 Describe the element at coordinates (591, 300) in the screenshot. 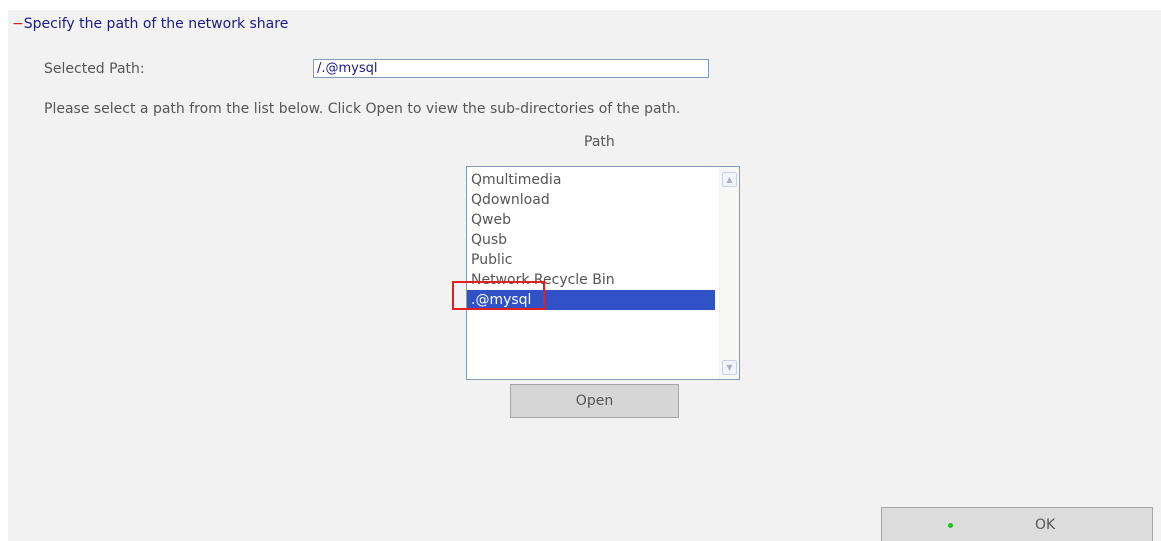

I see `path-item-mysql: .@mysql` at that location.